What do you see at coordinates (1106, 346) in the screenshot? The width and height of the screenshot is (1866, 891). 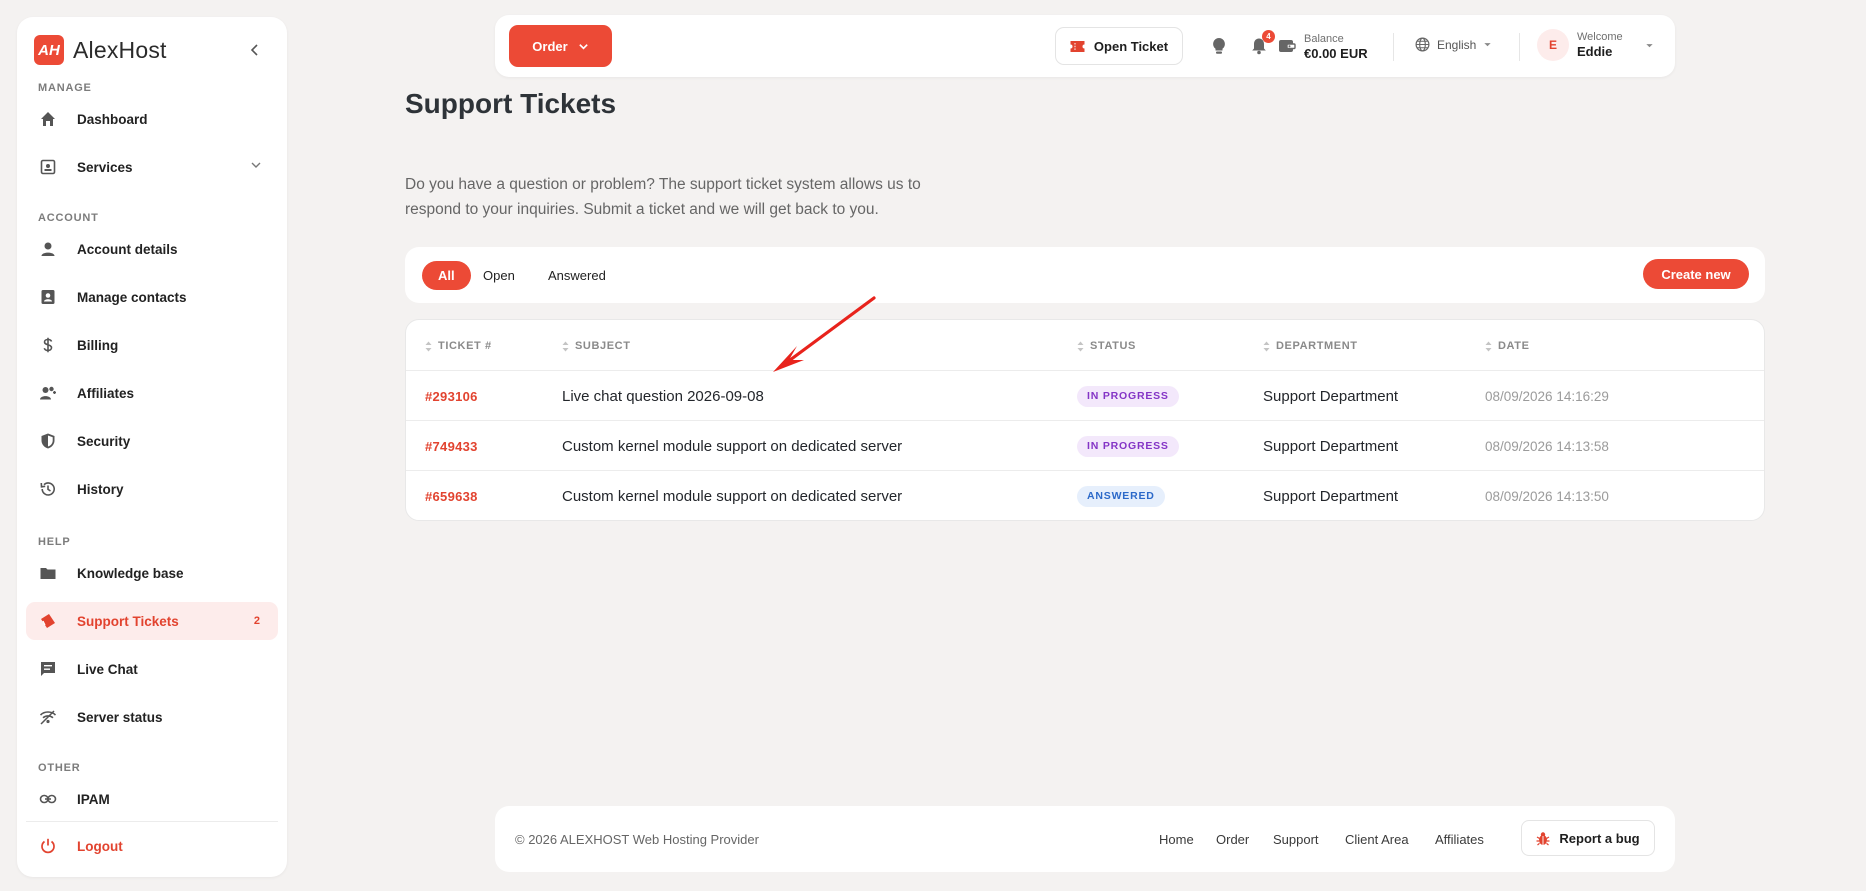 I see `column-header-status: STATUS` at bounding box center [1106, 346].